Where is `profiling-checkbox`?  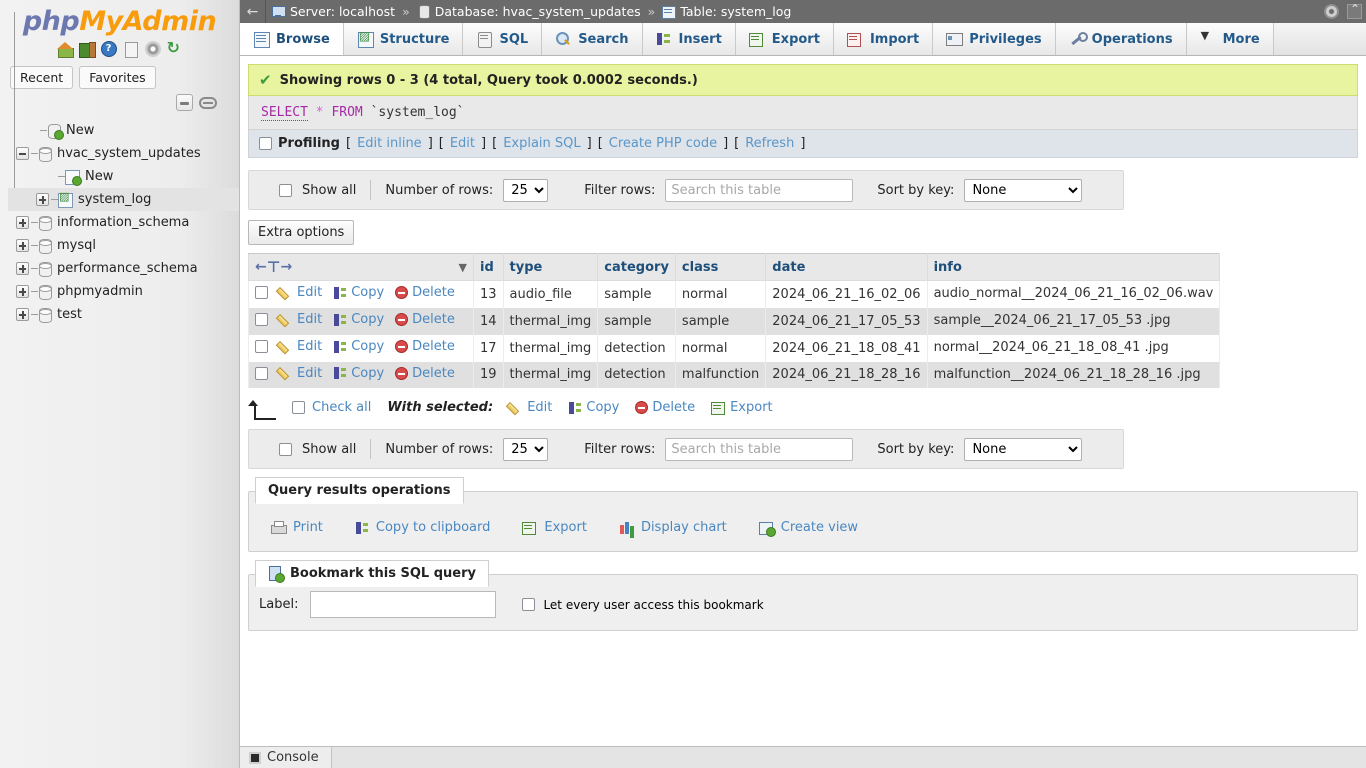
profiling-checkbox is located at coordinates (265, 143).